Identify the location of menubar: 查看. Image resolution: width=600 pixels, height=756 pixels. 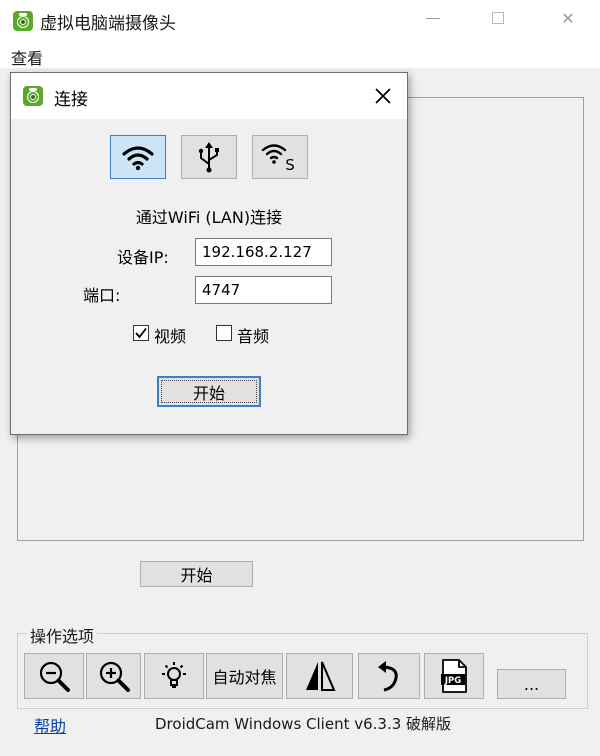
(300, 55).